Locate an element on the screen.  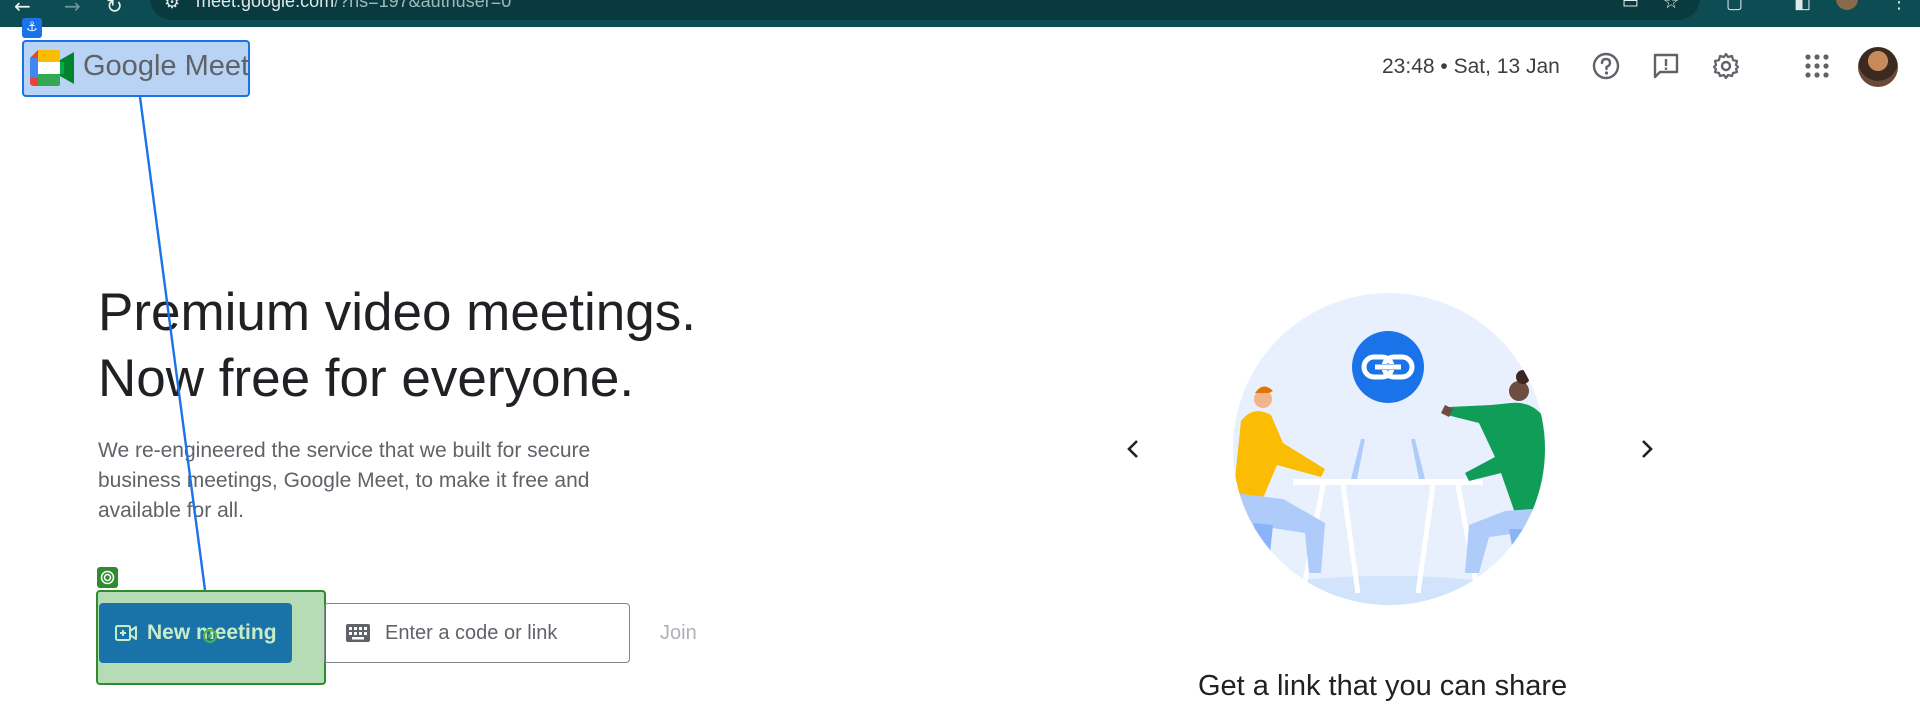
carousel-next-button is located at coordinates (1647, 449).